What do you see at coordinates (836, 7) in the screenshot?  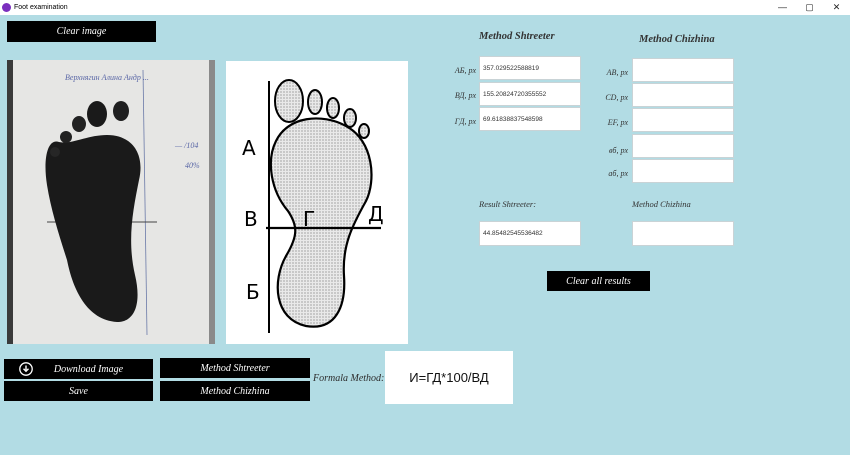 I see `close-icon: ✕` at bounding box center [836, 7].